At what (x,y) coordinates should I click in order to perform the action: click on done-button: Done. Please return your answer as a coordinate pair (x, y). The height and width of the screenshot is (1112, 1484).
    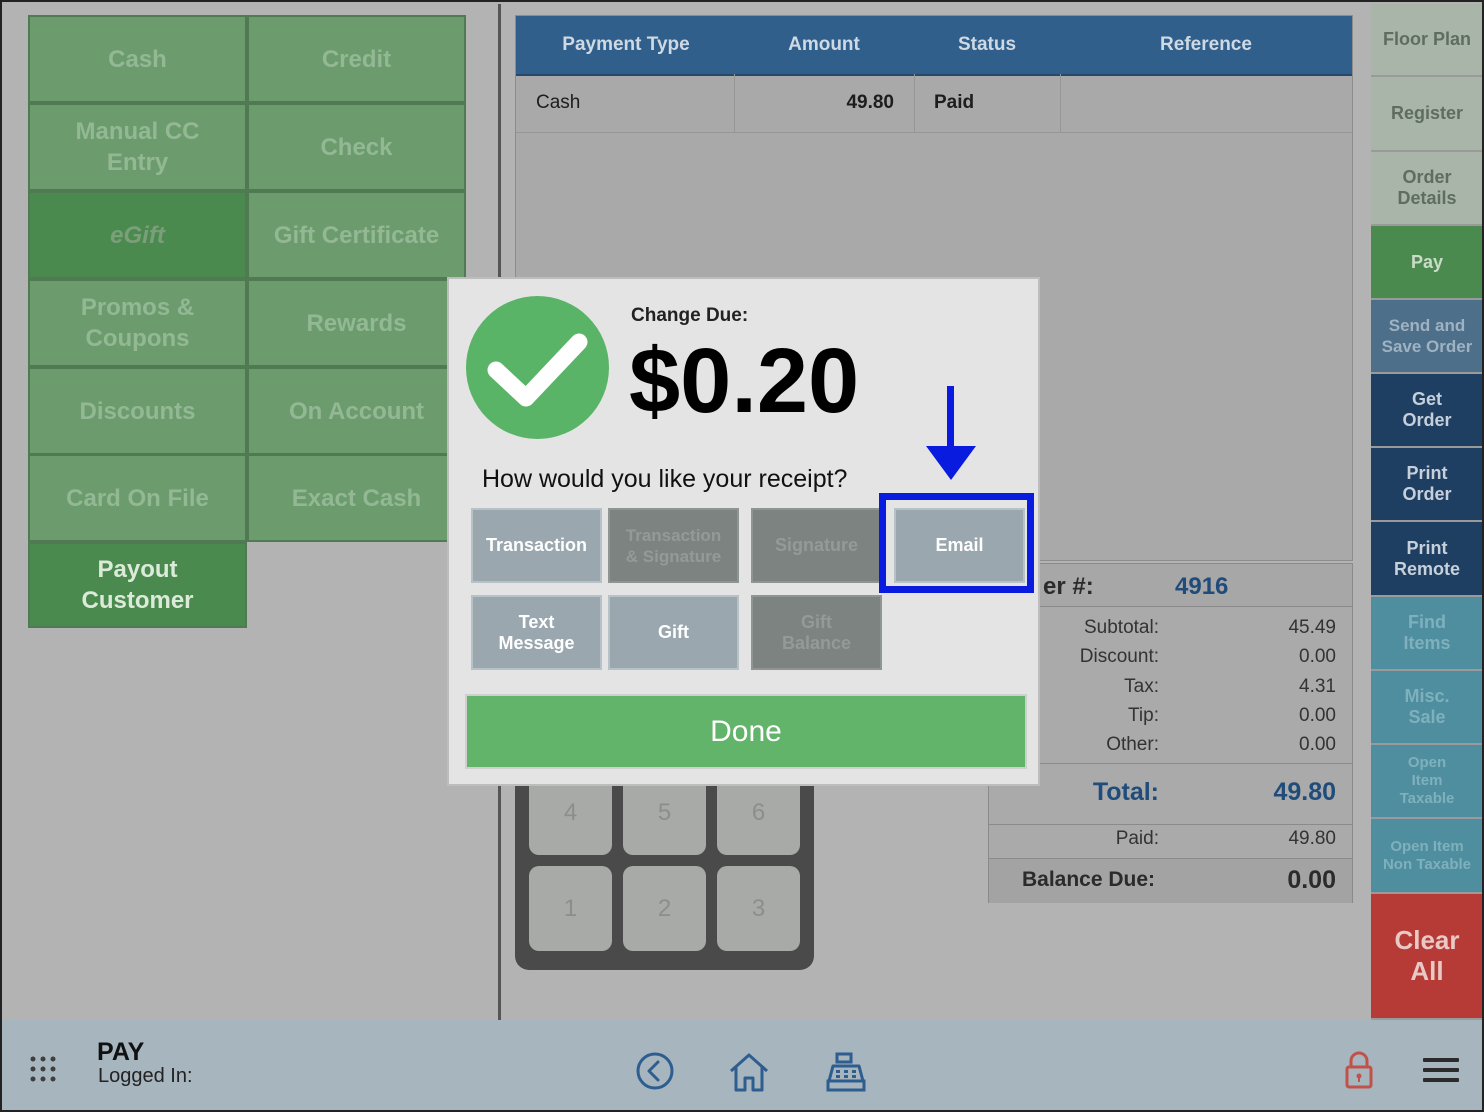
    Looking at the image, I should click on (746, 731).